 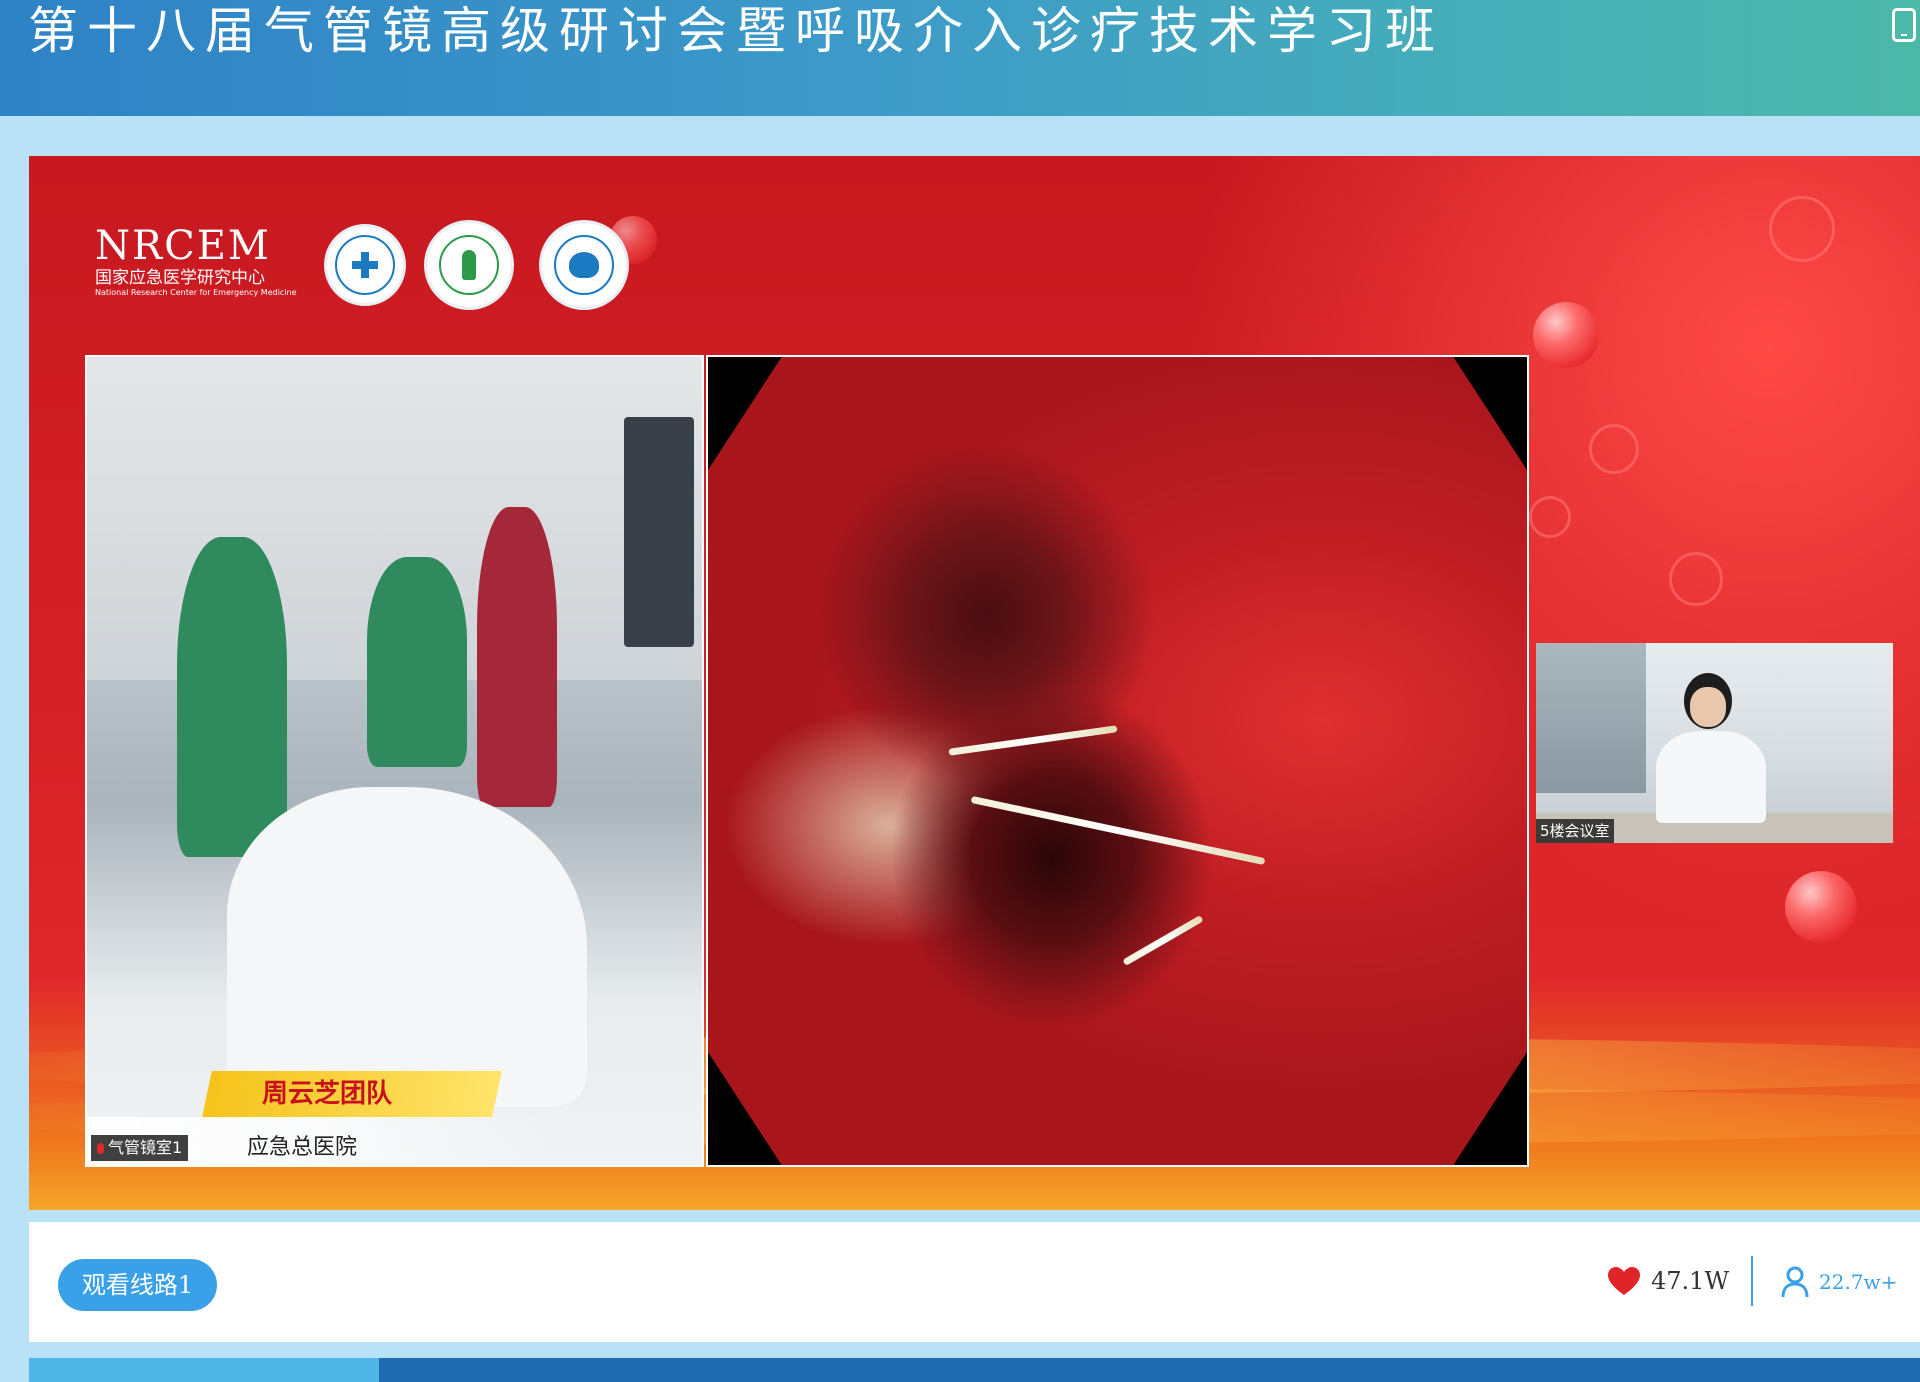 What do you see at coordinates (1591, 718) in the screenshot?
I see `pip-cabinet` at bounding box center [1591, 718].